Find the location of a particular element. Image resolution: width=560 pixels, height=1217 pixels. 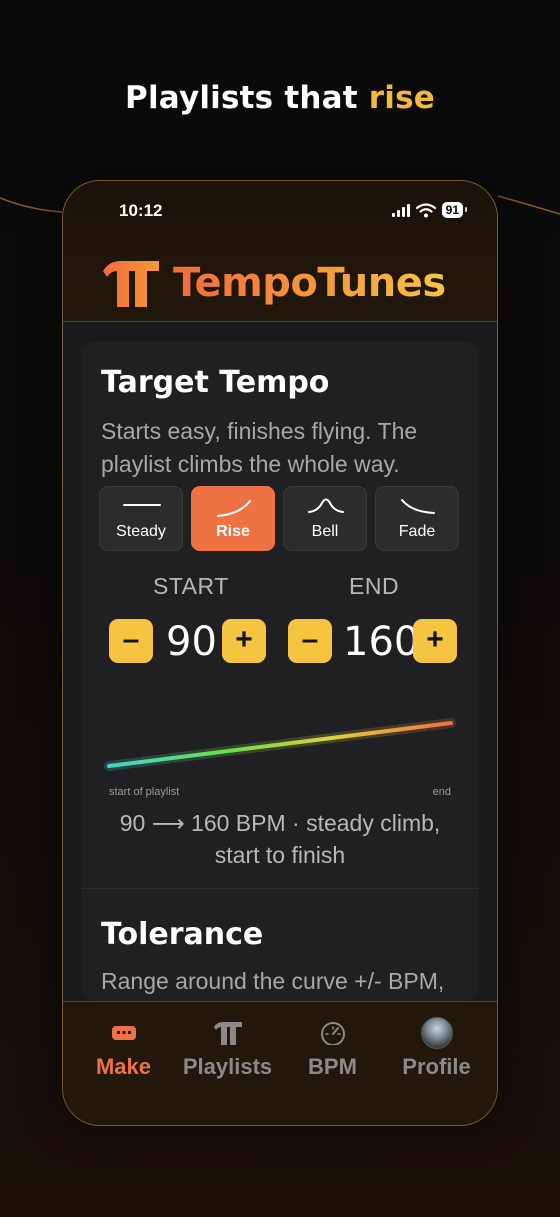

start-decrement-button: – is located at coordinates (131, 641).